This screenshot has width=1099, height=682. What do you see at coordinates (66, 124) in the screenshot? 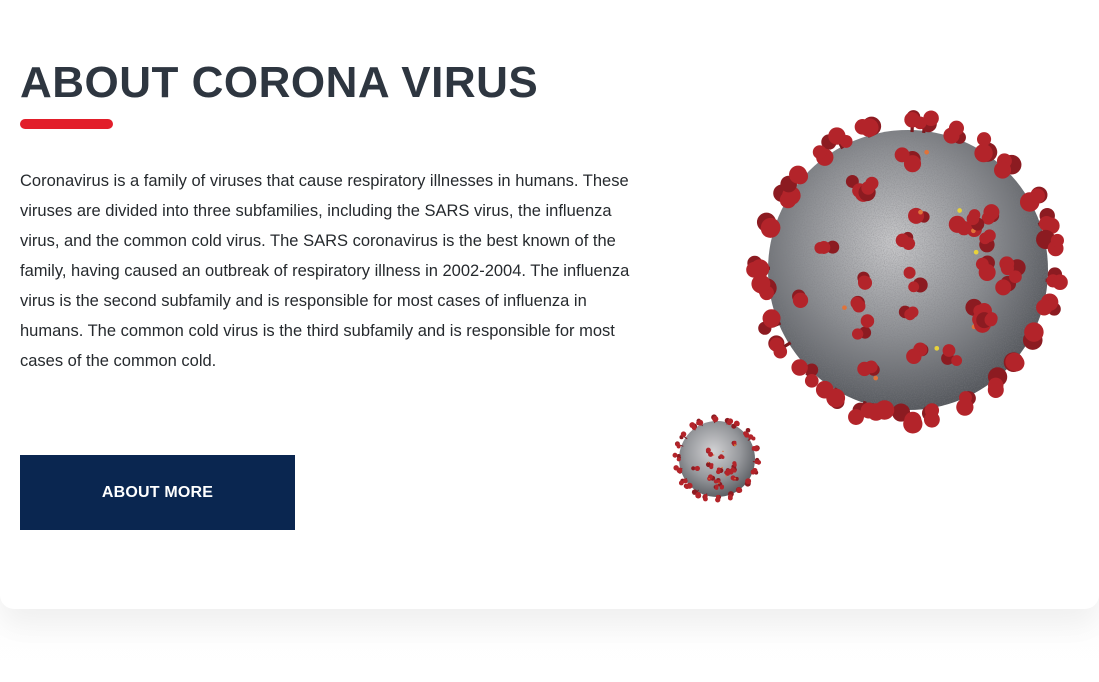
I see `title-underline` at bounding box center [66, 124].